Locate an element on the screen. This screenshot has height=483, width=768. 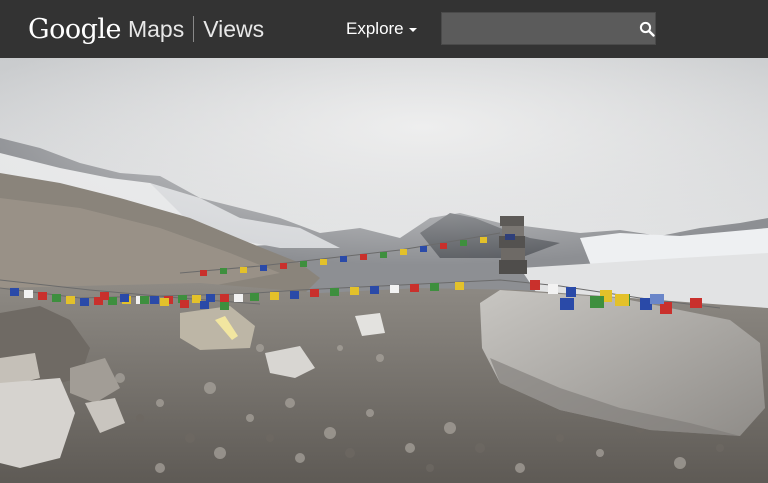
brand-views: Views is located at coordinates (234, 28).